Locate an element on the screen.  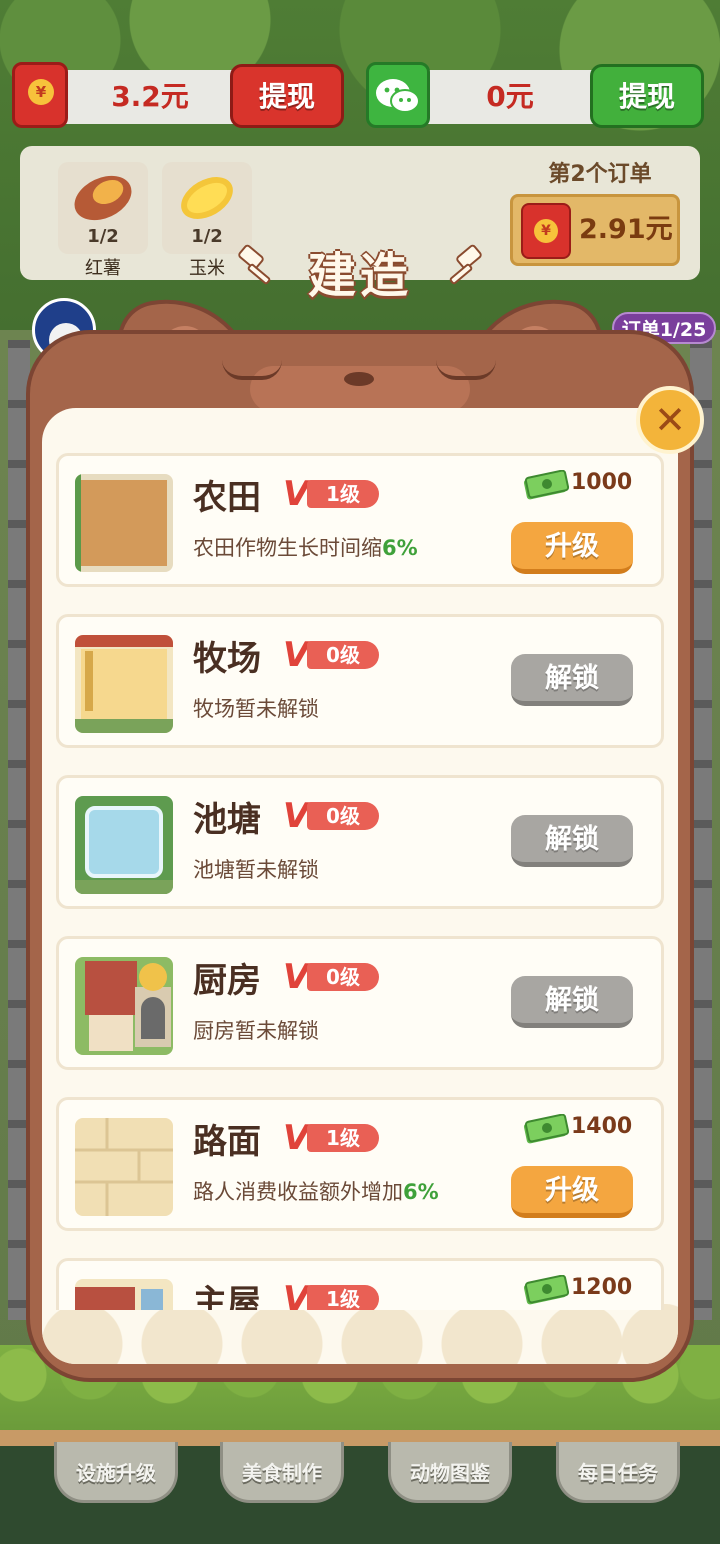
facility-name: 厨房 is located at coordinates (227, 981).